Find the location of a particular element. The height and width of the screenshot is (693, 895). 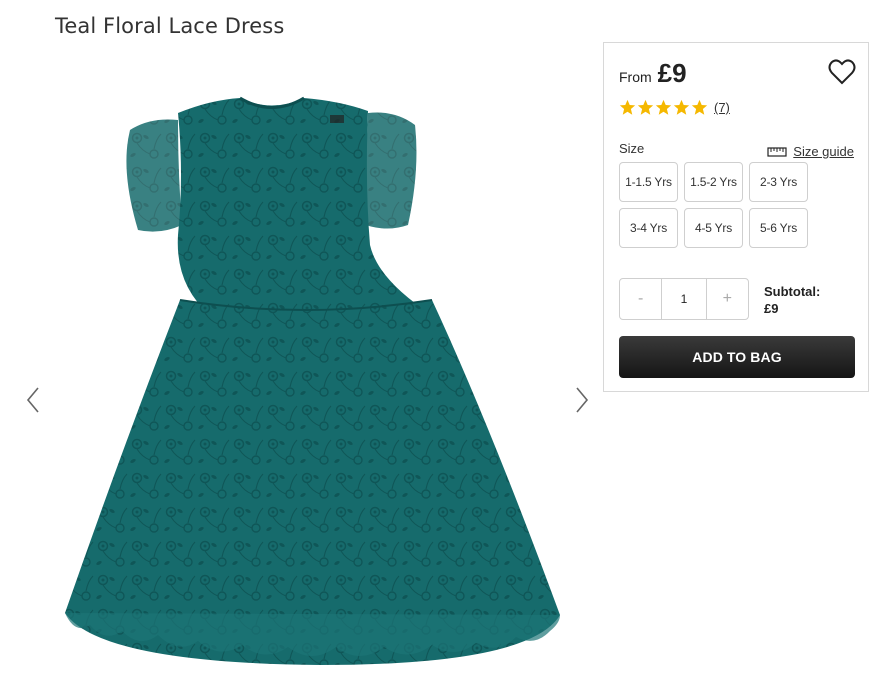

add-to-bag-button: ADD TO BAG is located at coordinates (737, 357).